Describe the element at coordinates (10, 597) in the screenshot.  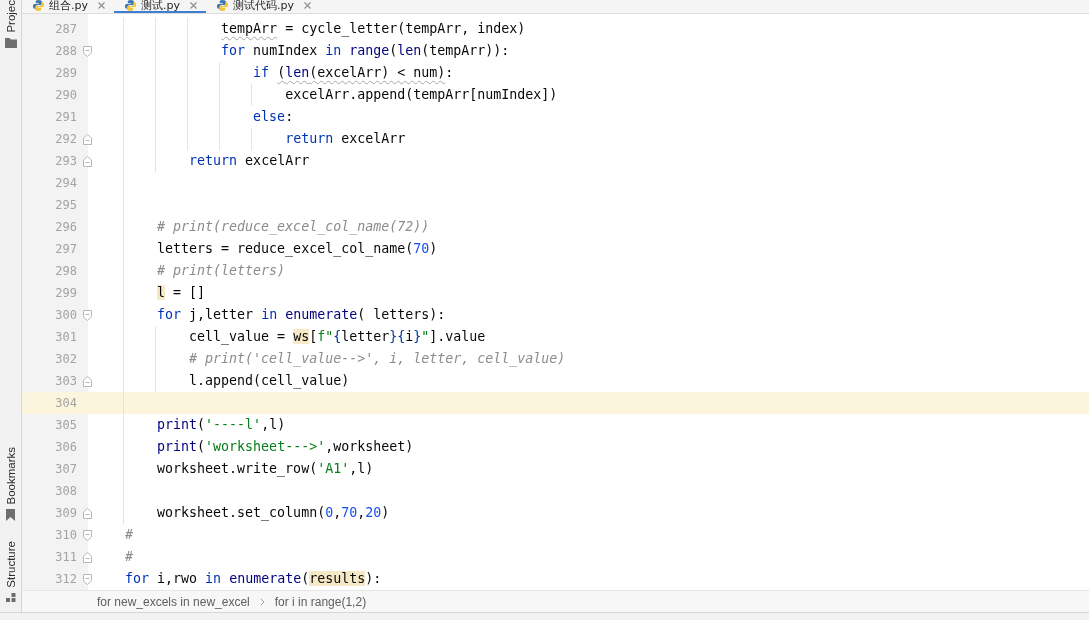
I see `squares-icon` at that location.